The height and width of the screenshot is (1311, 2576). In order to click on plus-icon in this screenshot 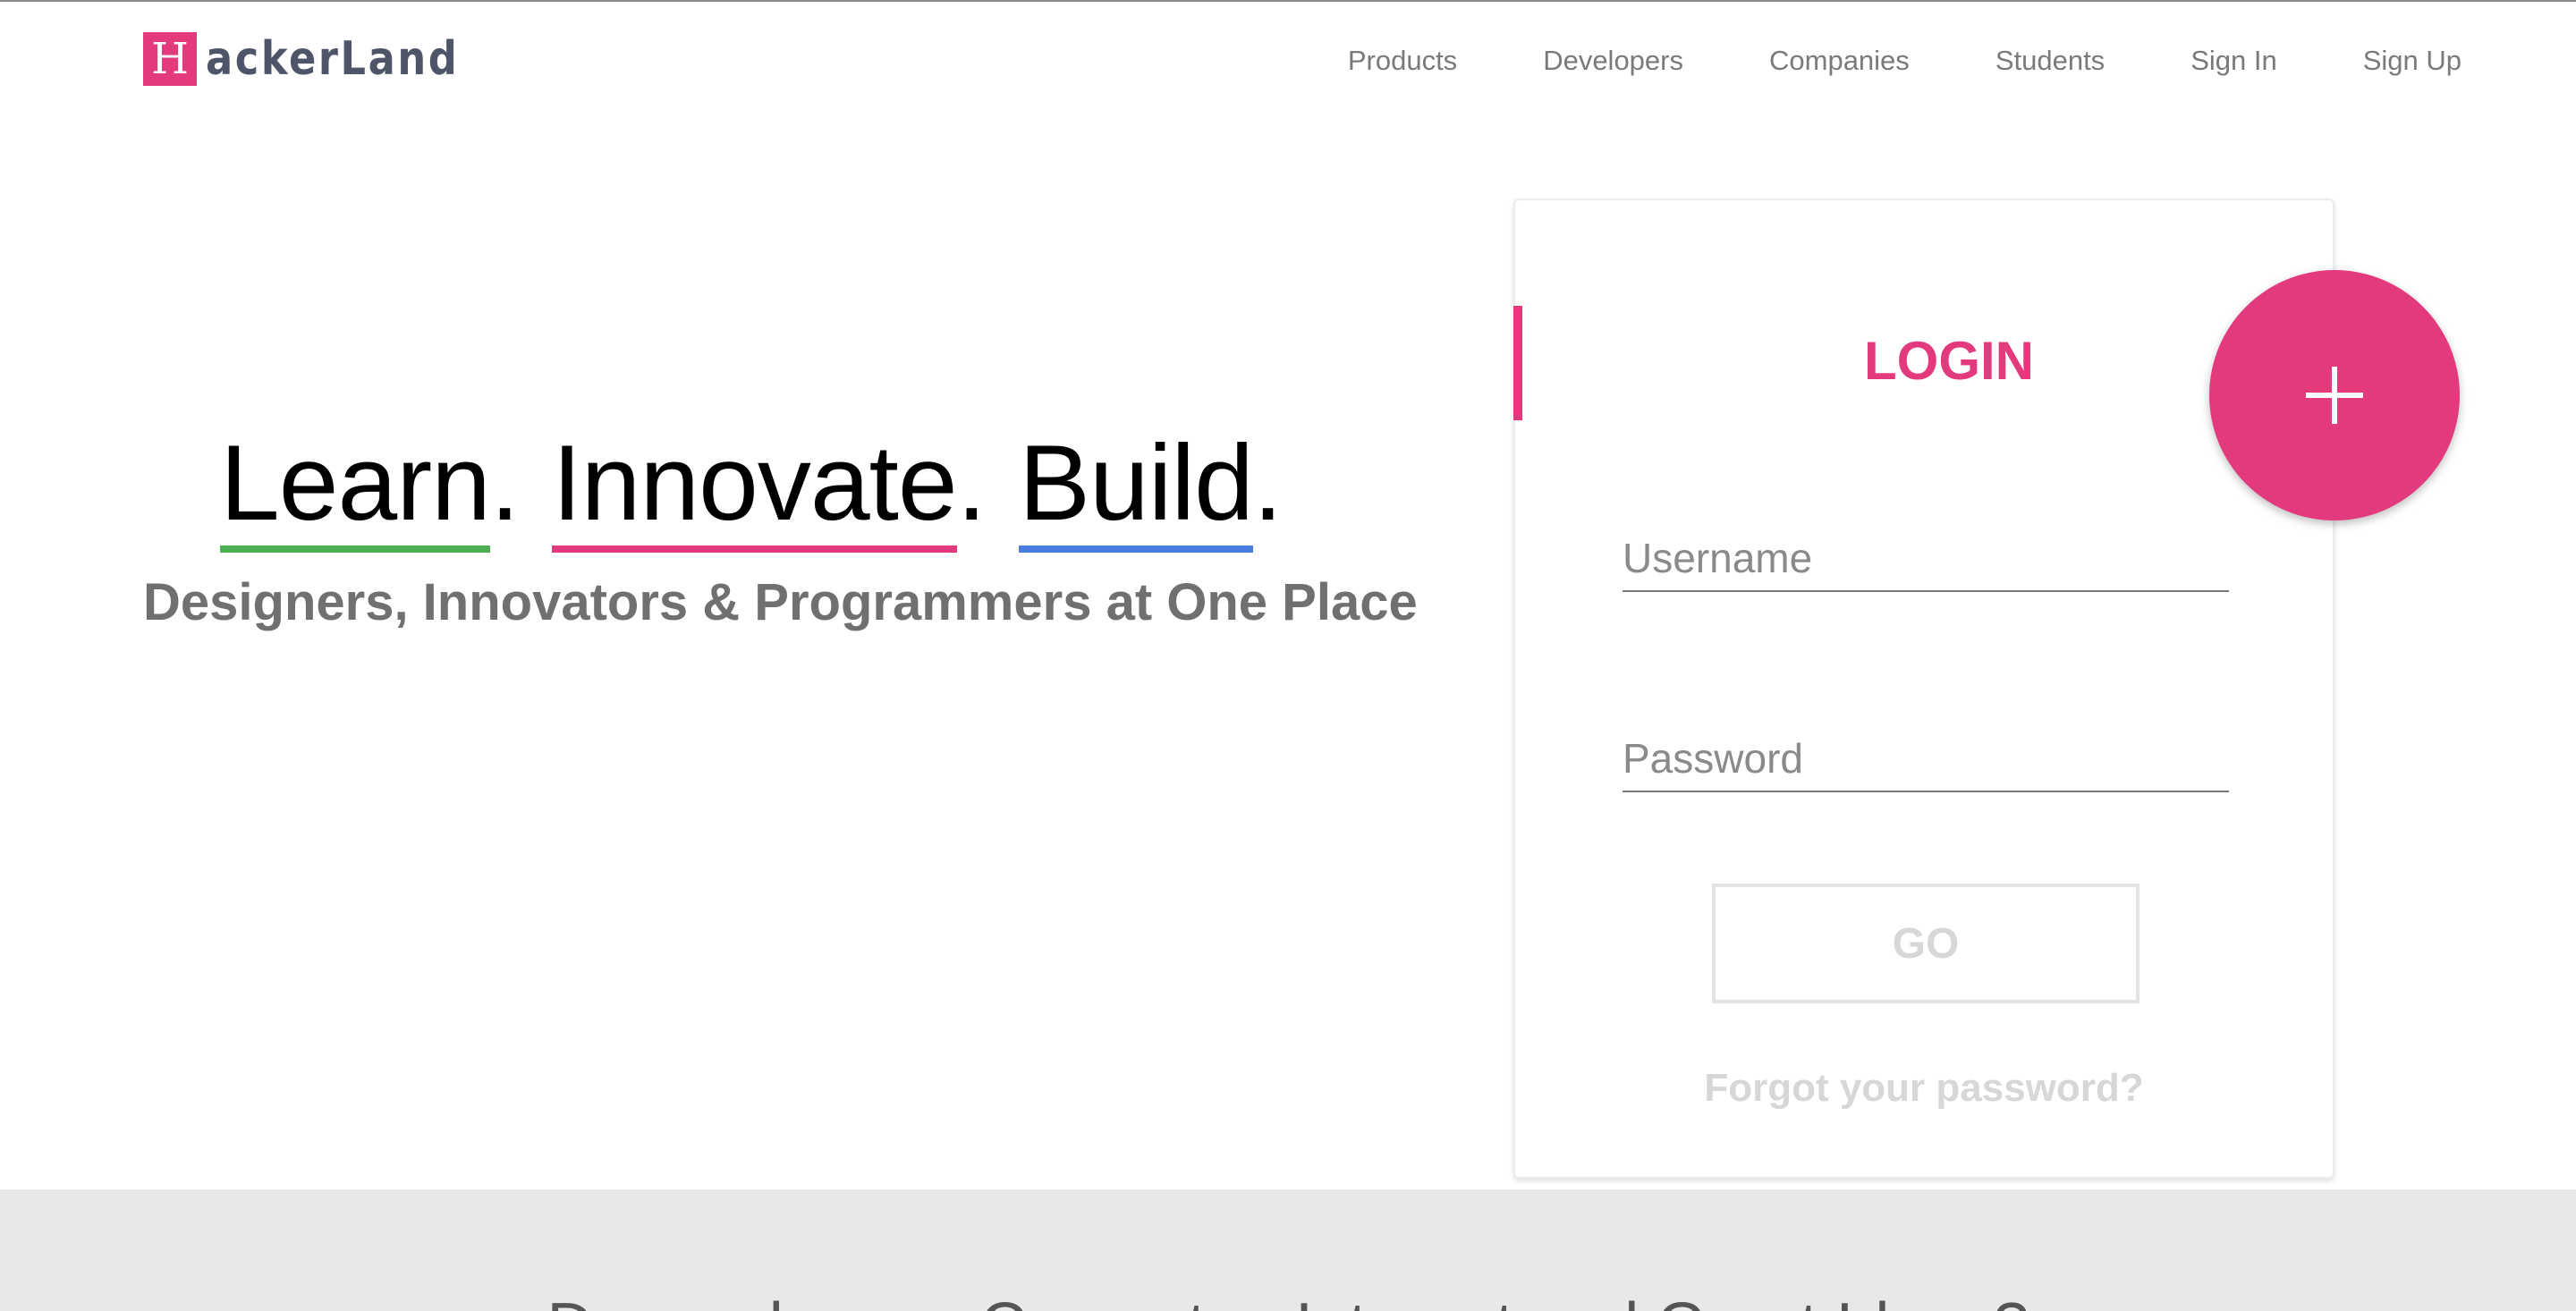, I will do `click(2334, 395)`.